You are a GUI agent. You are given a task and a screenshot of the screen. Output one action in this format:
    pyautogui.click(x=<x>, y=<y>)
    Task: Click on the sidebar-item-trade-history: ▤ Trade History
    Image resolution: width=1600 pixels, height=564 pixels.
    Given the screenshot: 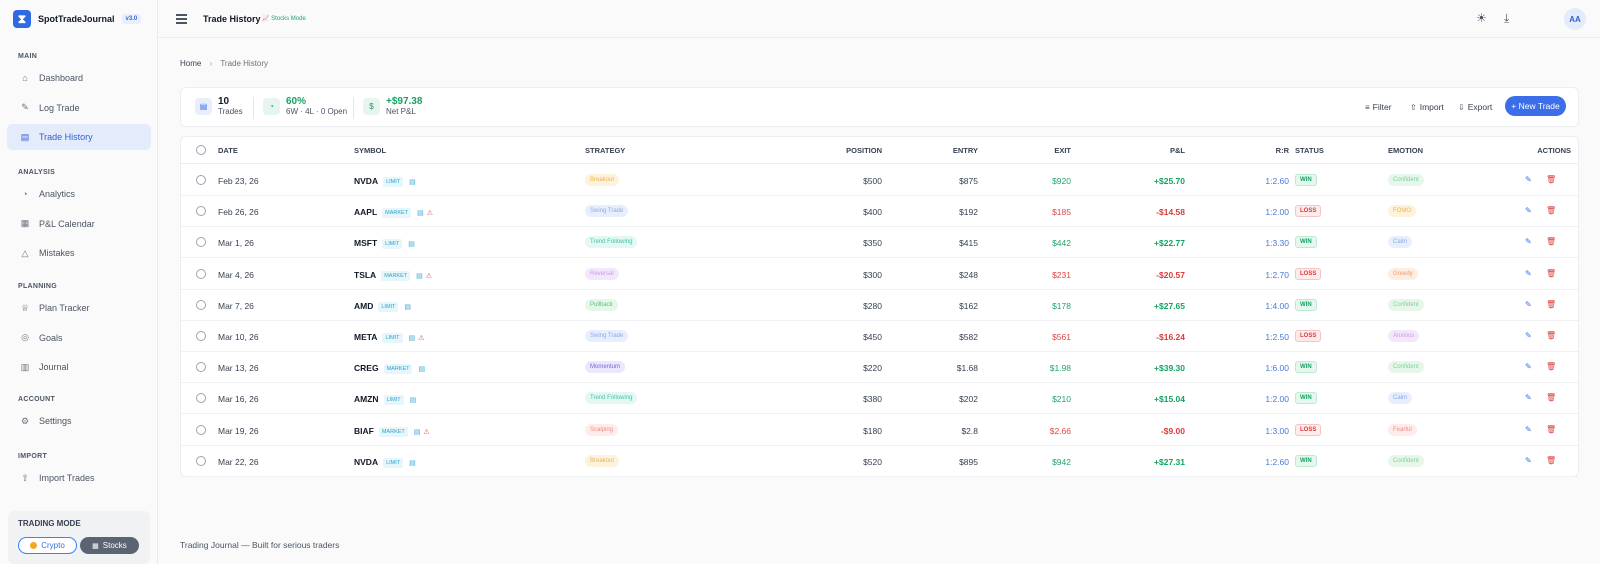 What is the action you would take?
    pyautogui.click(x=79, y=137)
    